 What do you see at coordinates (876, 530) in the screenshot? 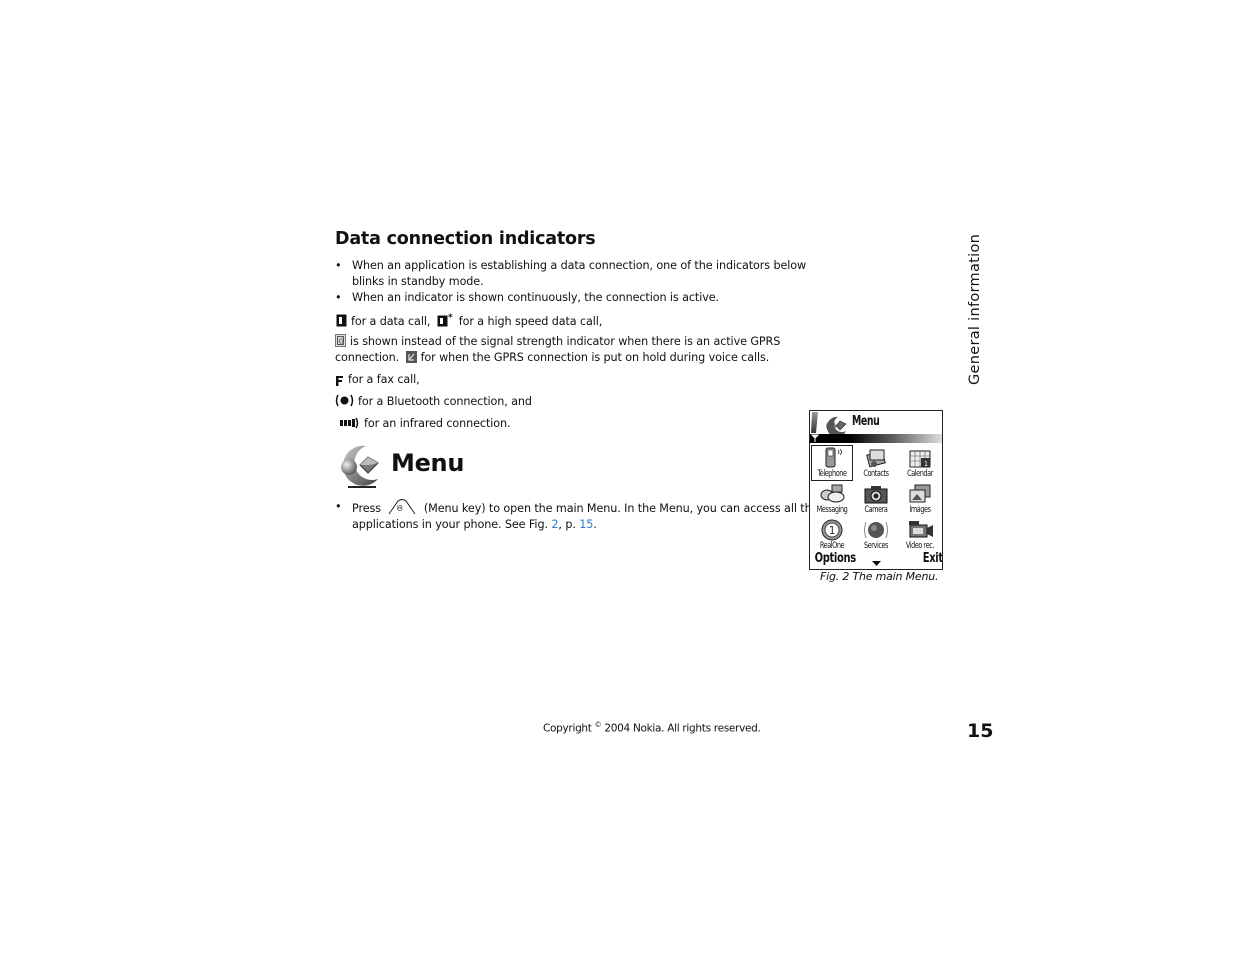
I see `services-icon` at bounding box center [876, 530].